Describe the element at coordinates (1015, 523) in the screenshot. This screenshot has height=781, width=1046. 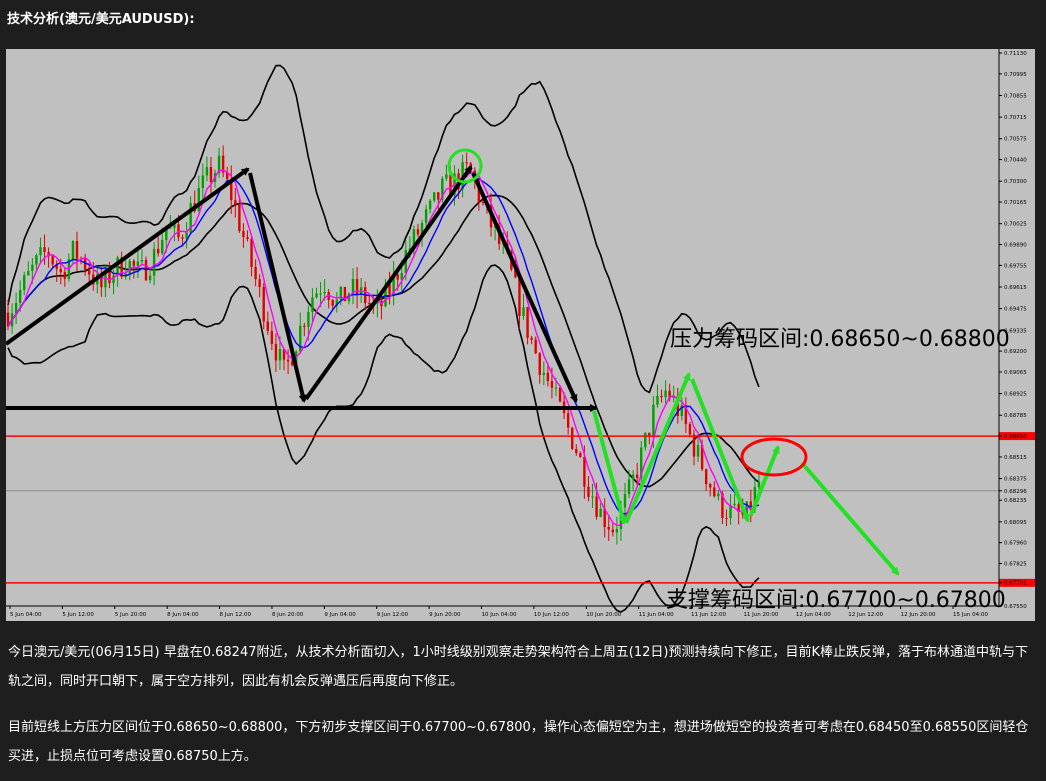
I see `y-tick-label: 0.68095` at that location.